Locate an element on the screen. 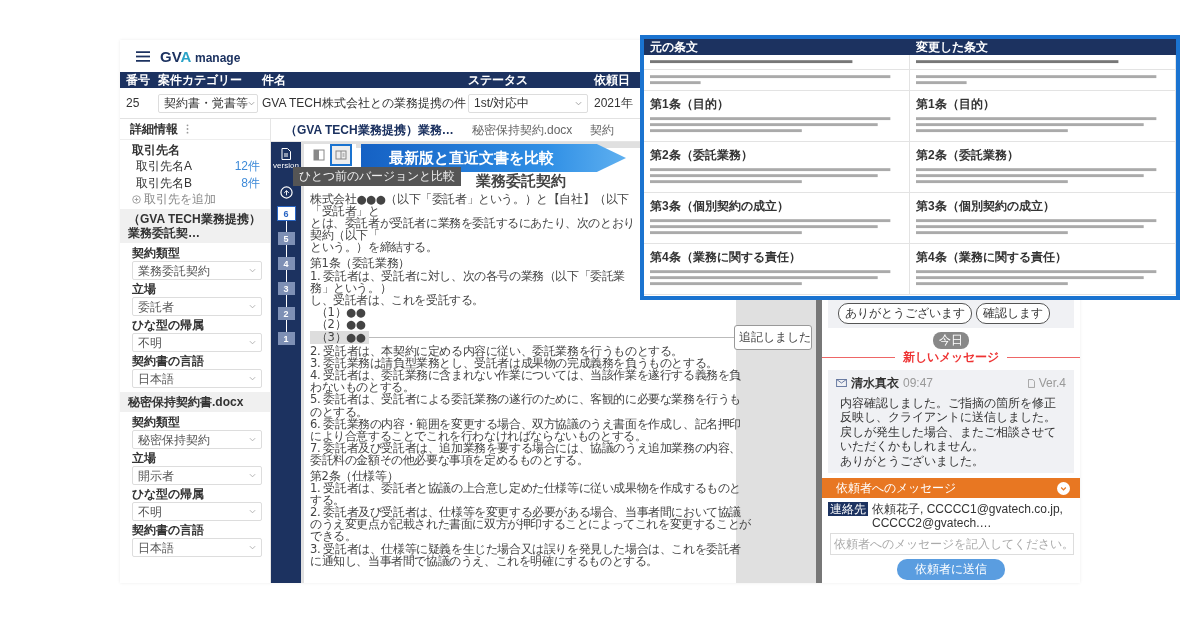 The height and width of the screenshot is (630, 1200). clause-text: 5. 委託者は、受託者による委託業務の遂行のために、客観的に必要な業務を行うも のとする。 is located at coordinates (526, 405).